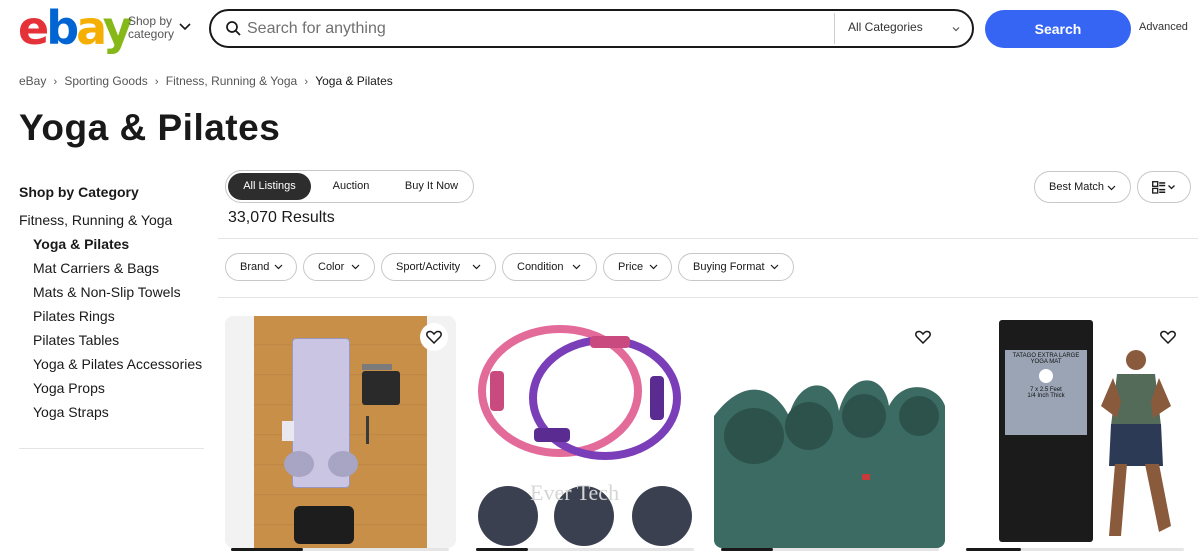 The height and width of the screenshot is (557, 1200). Describe the element at coordinates (829, 464) in the screenshot. I see `green-yoga-mat-image` at that location.